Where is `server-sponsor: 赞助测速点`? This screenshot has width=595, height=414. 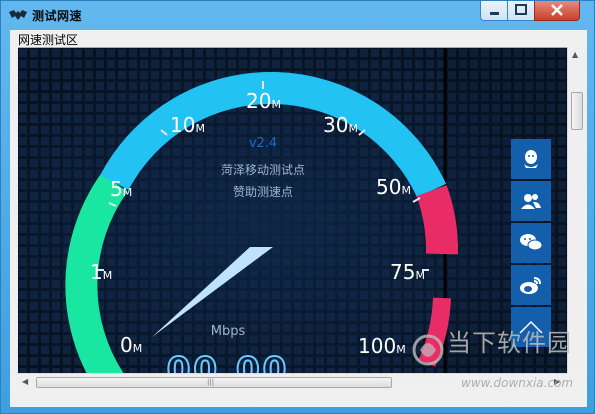
server-sponsor: 赞助测速点 is located at coordinates (263, 192).